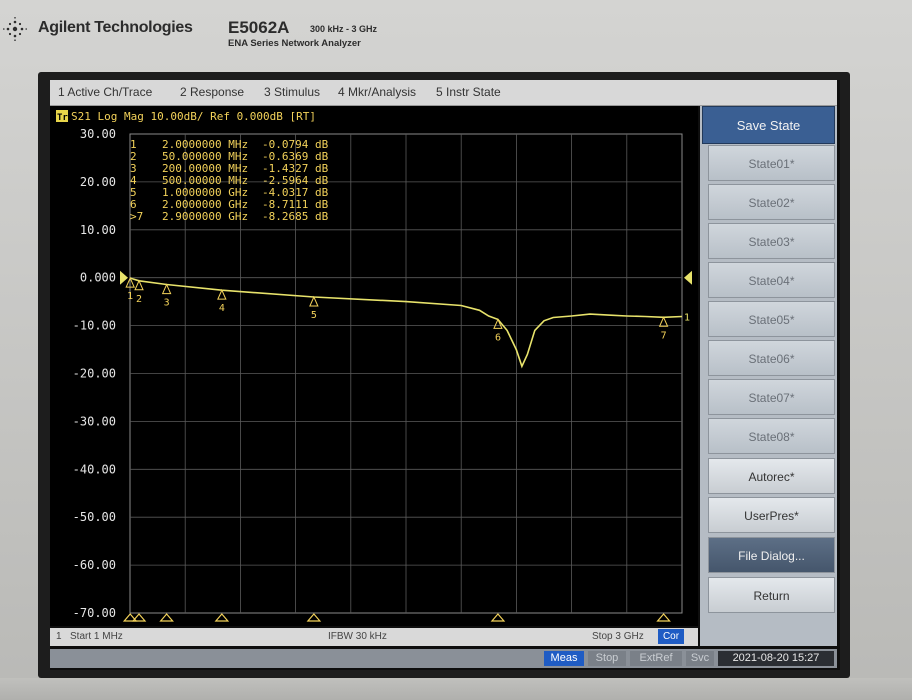 Image resolution: width=912 pixels, height=700 pixels. I want to click on marker-label-1: 1, so click(130, 296).